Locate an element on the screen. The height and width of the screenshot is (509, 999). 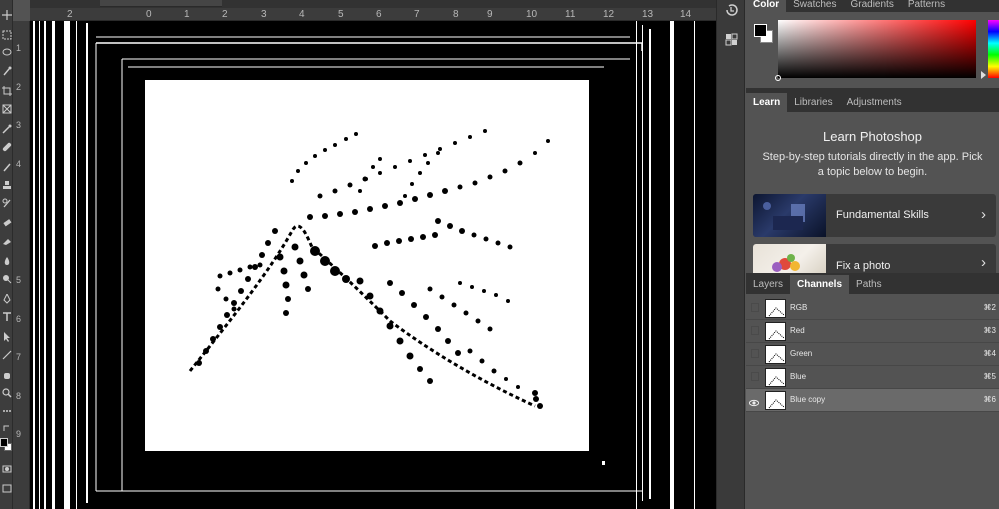
tab-learn: Learn is located at coordinates (767, 102).